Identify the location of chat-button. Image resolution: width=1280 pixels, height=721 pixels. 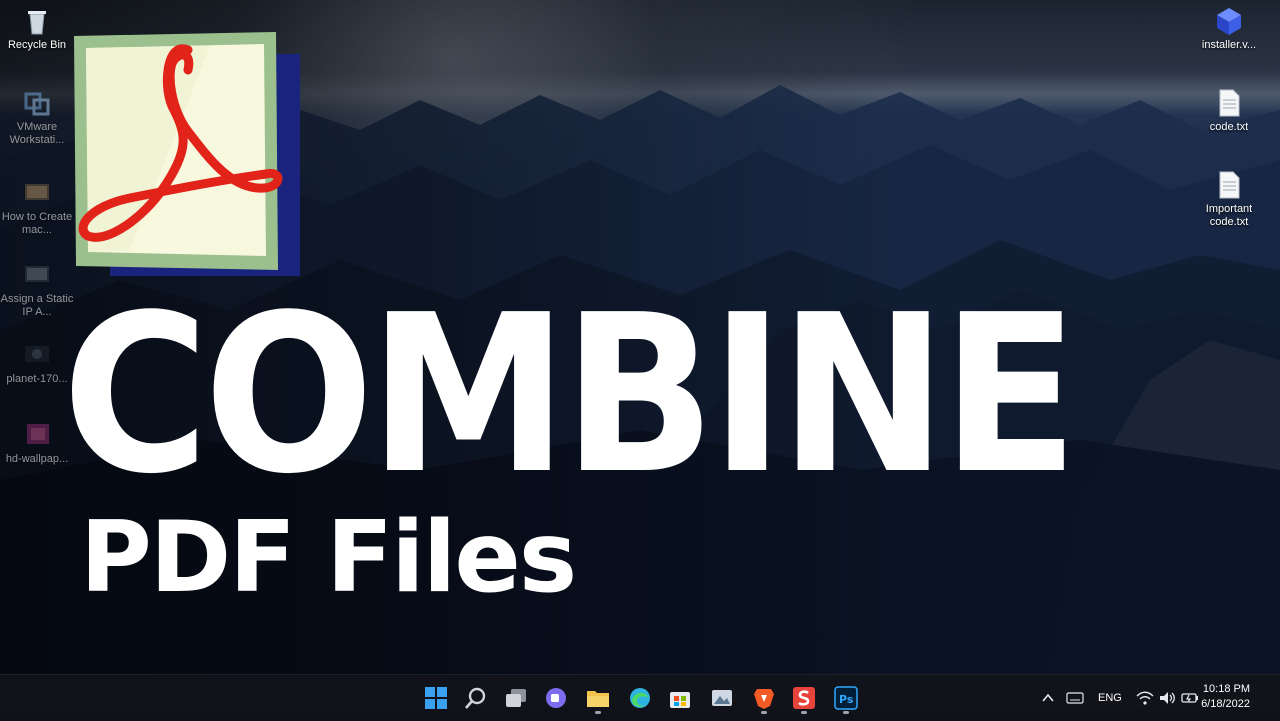
(556, 698).